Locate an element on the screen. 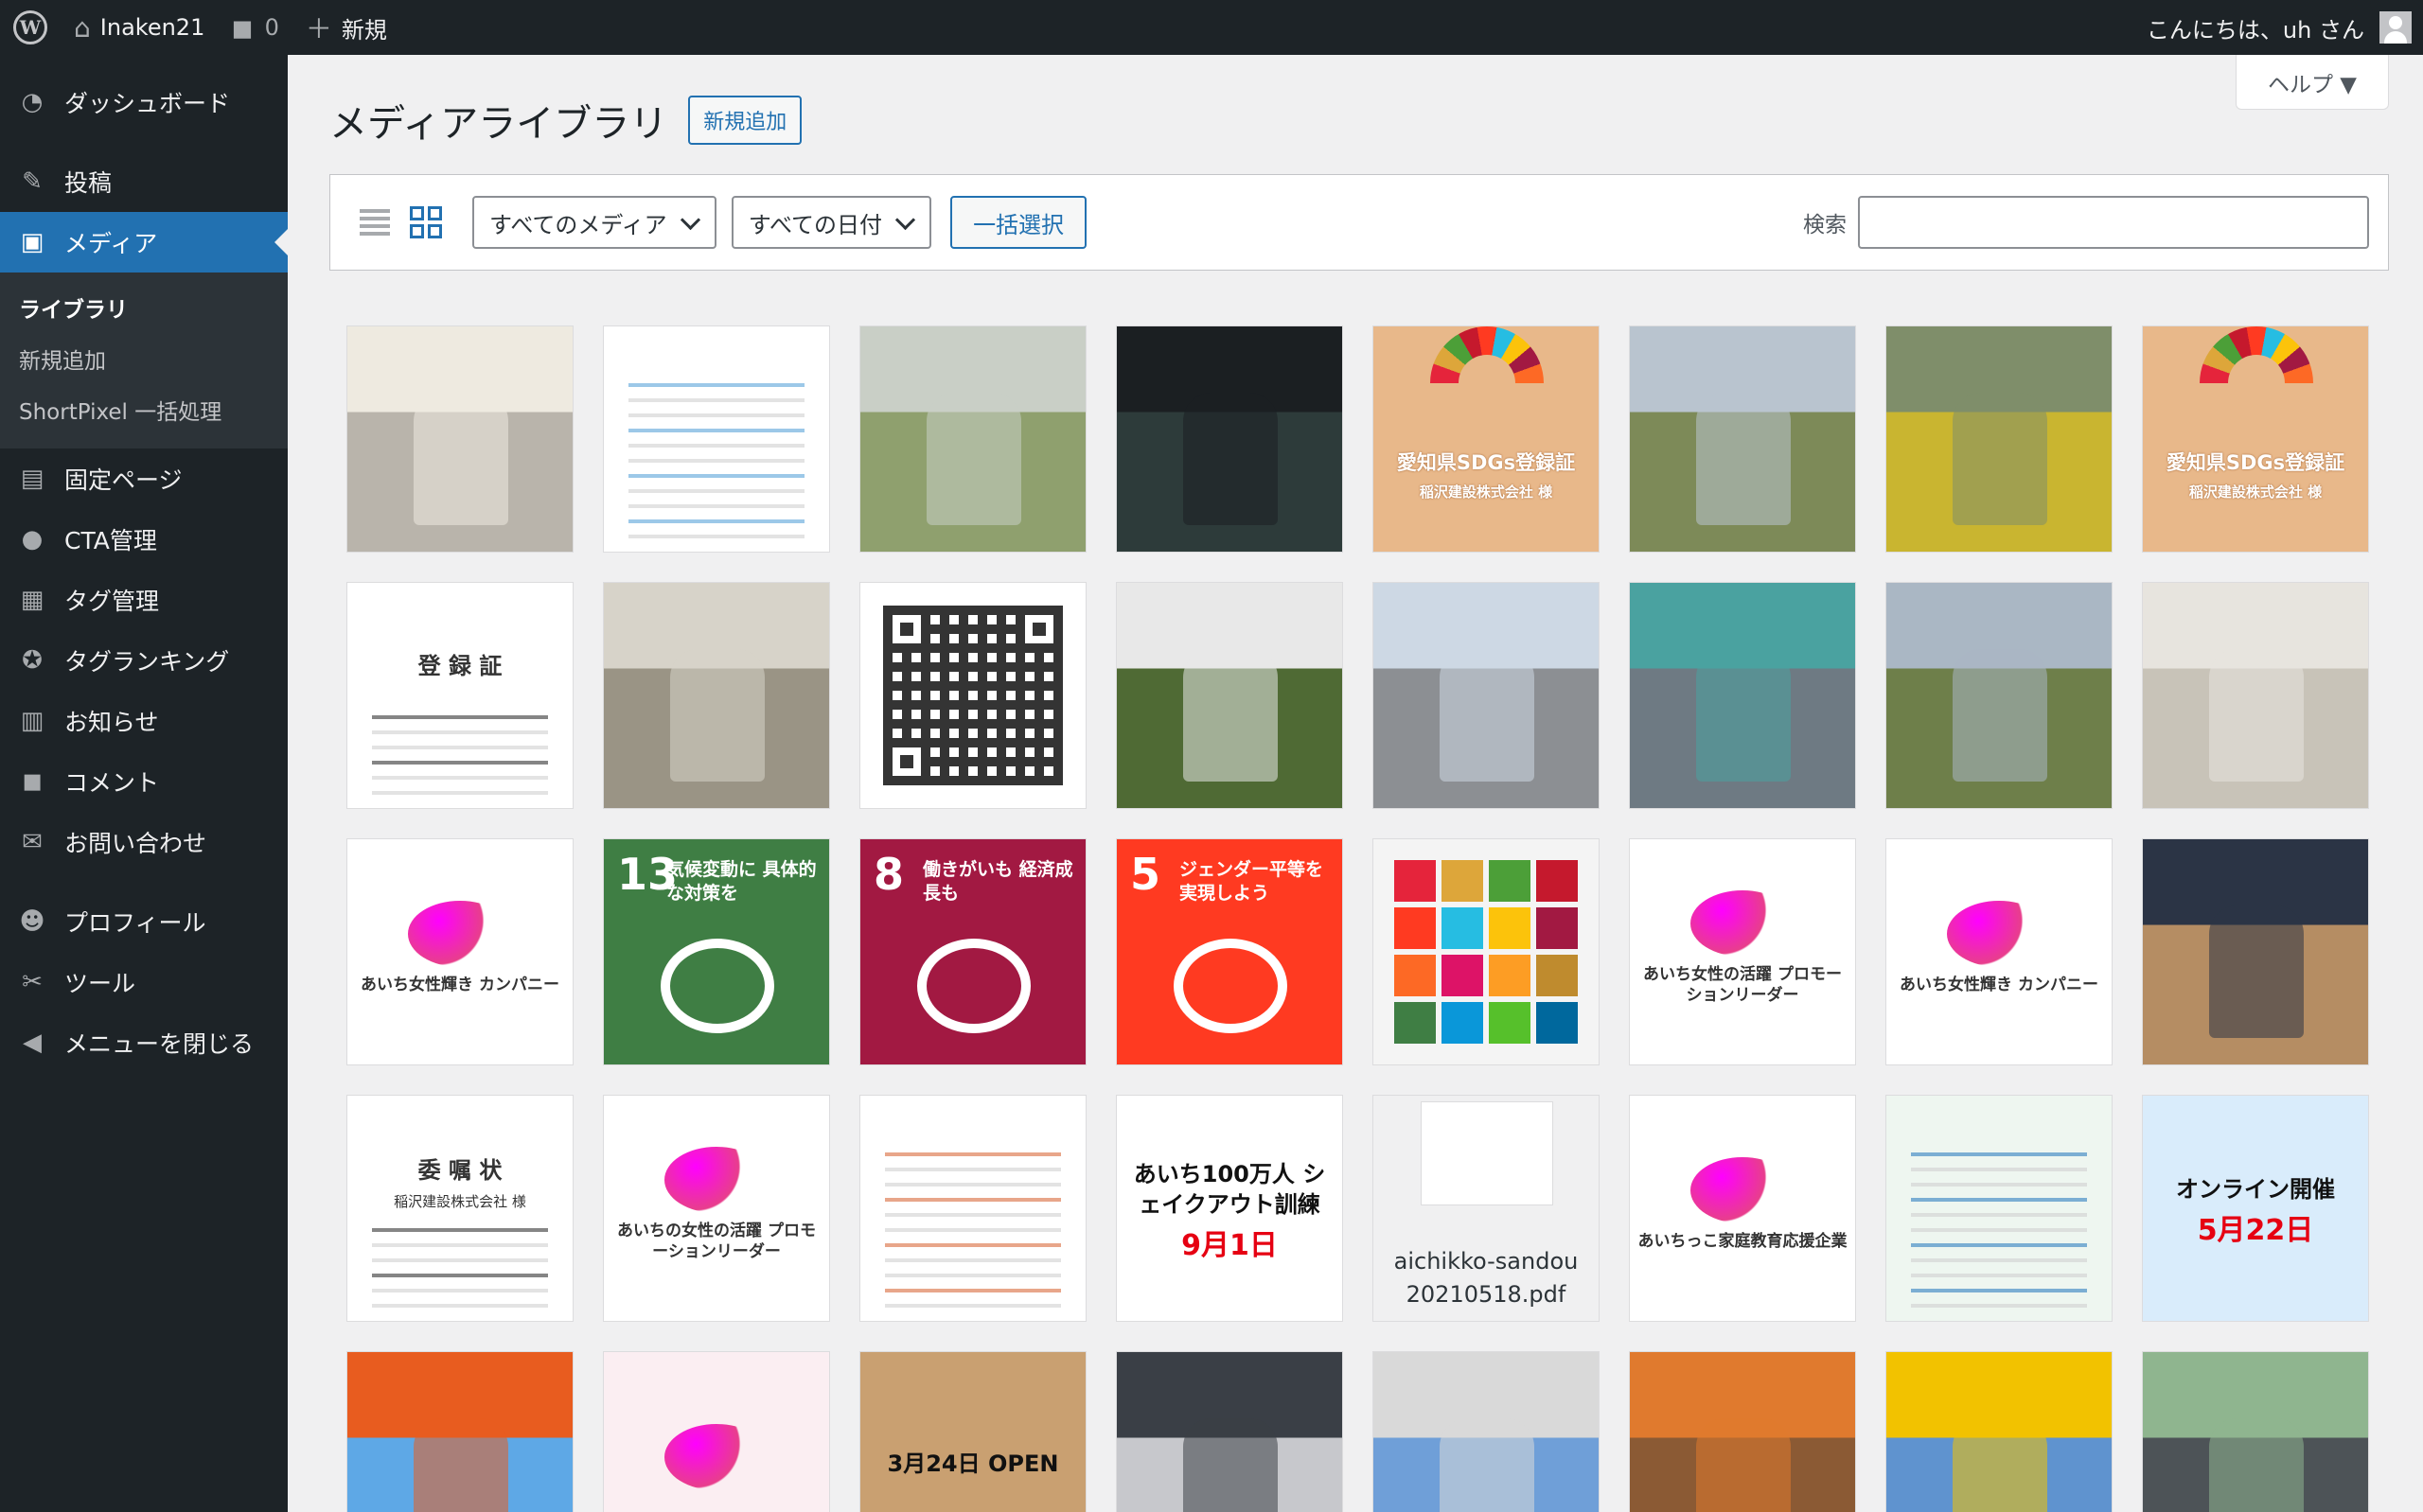 The height and width of the screenshot is (1512, 2423). sidebar-item-award: ✪ タグランキング is located at coordinates (144, 660).